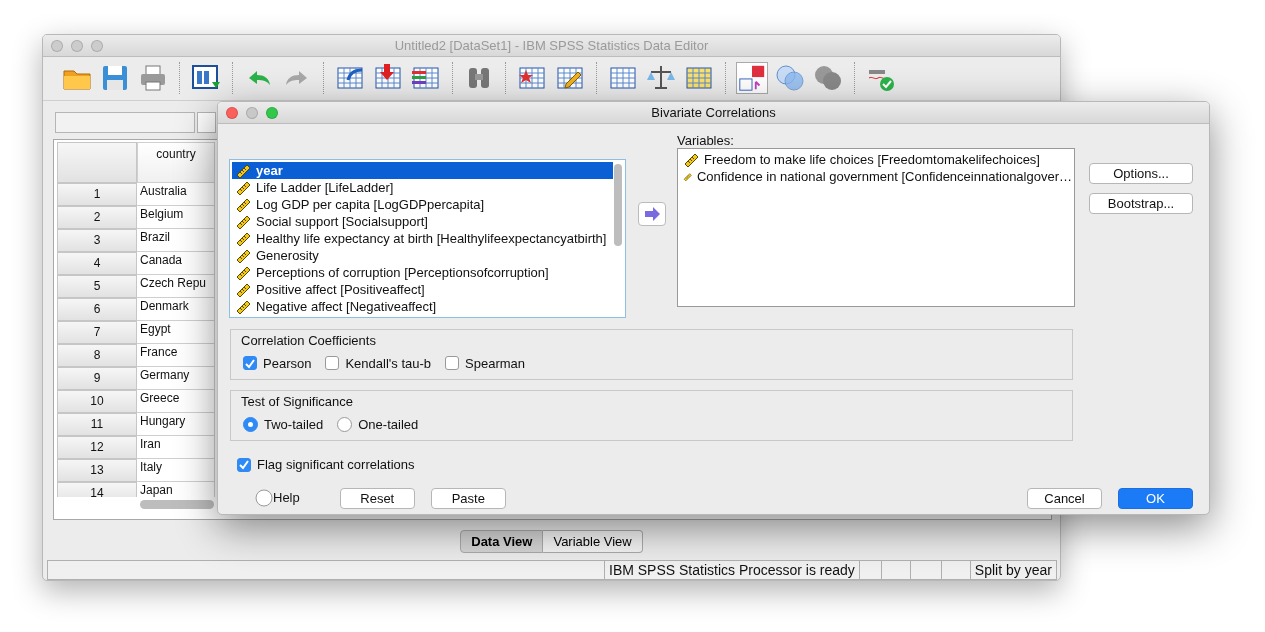  Describe the element at coordinates (176, 355) in the screenshot. I see `table-cell: France` at that location.